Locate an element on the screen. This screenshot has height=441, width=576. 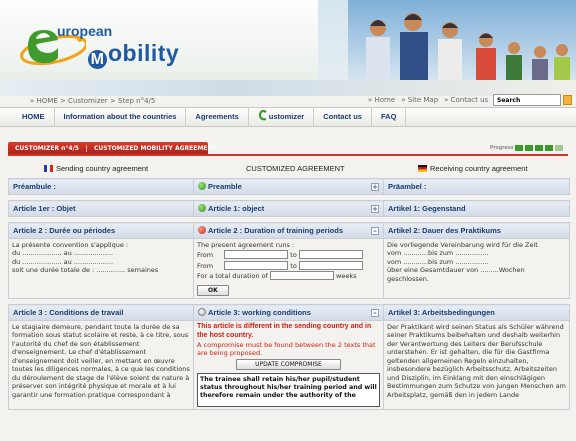
logo-text-mobility: Mobility is located at coordinates (133, 54).